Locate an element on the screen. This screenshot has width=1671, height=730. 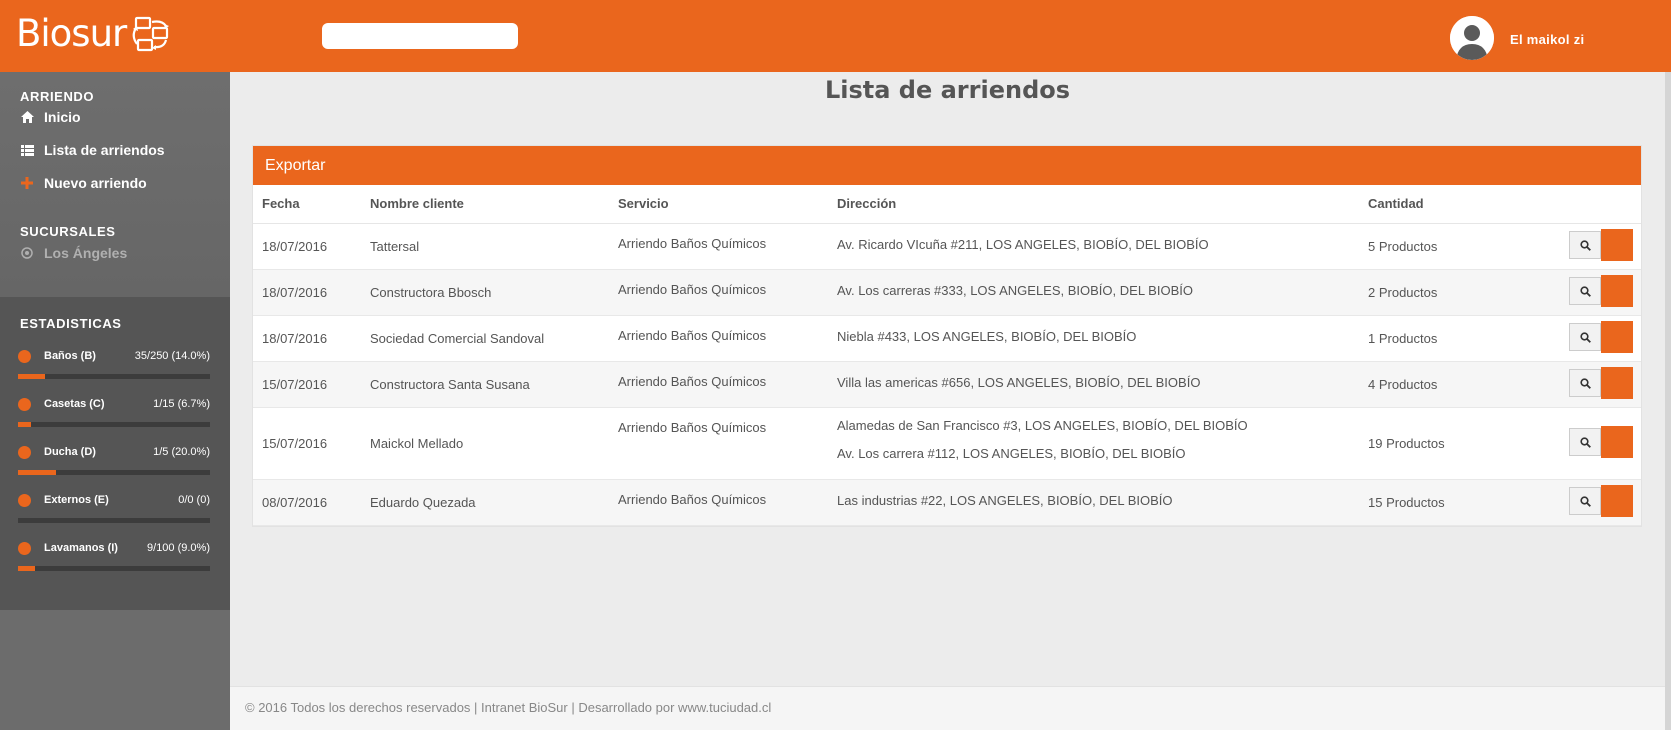
stat-label: Casetas (C) is located at coordinates (74, 404).